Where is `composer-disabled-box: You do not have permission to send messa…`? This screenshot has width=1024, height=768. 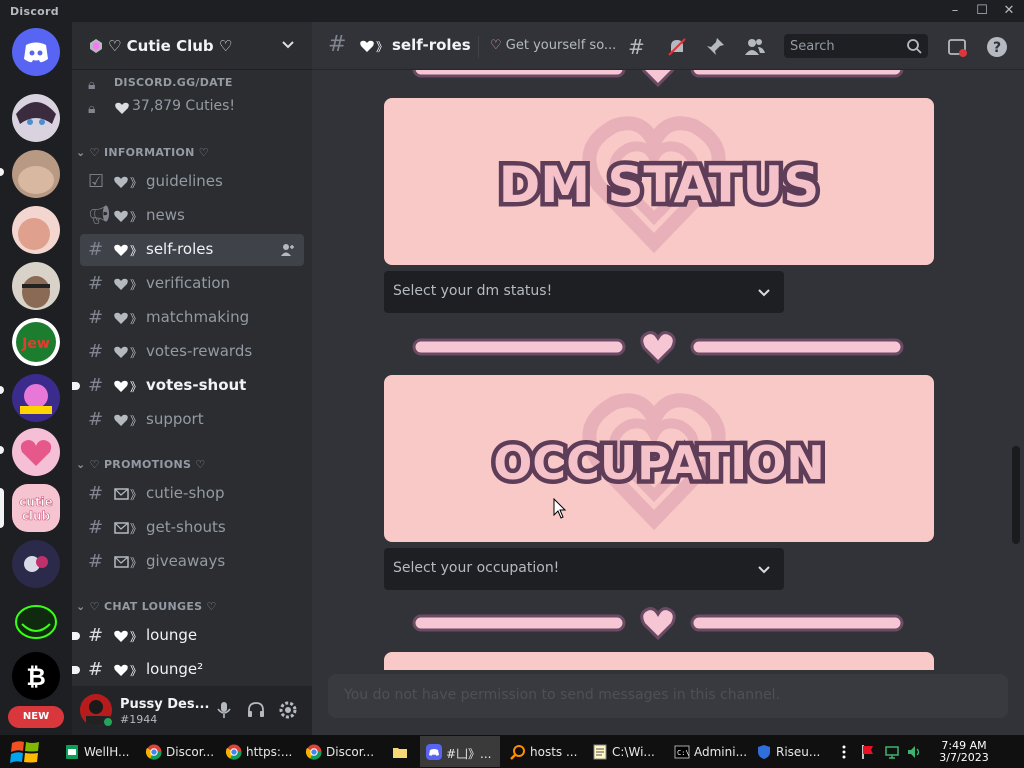 composer-disabled-box: You do not have permission to send messa… is located at coordinates (668, 696).